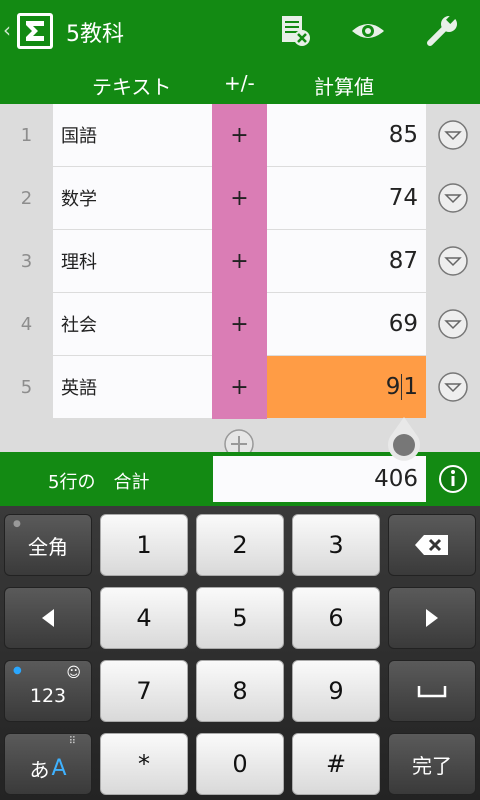  What do you see at coordinates (39, 769) in the screenshot?
I see `kana-mode-label: あ` at bounding box center [39, 769].